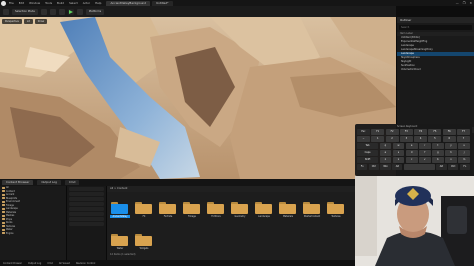 The image size is (474, 266). Describe the element at coordinates (378, 132) in the screenshot. I see `key: F1` at that location.